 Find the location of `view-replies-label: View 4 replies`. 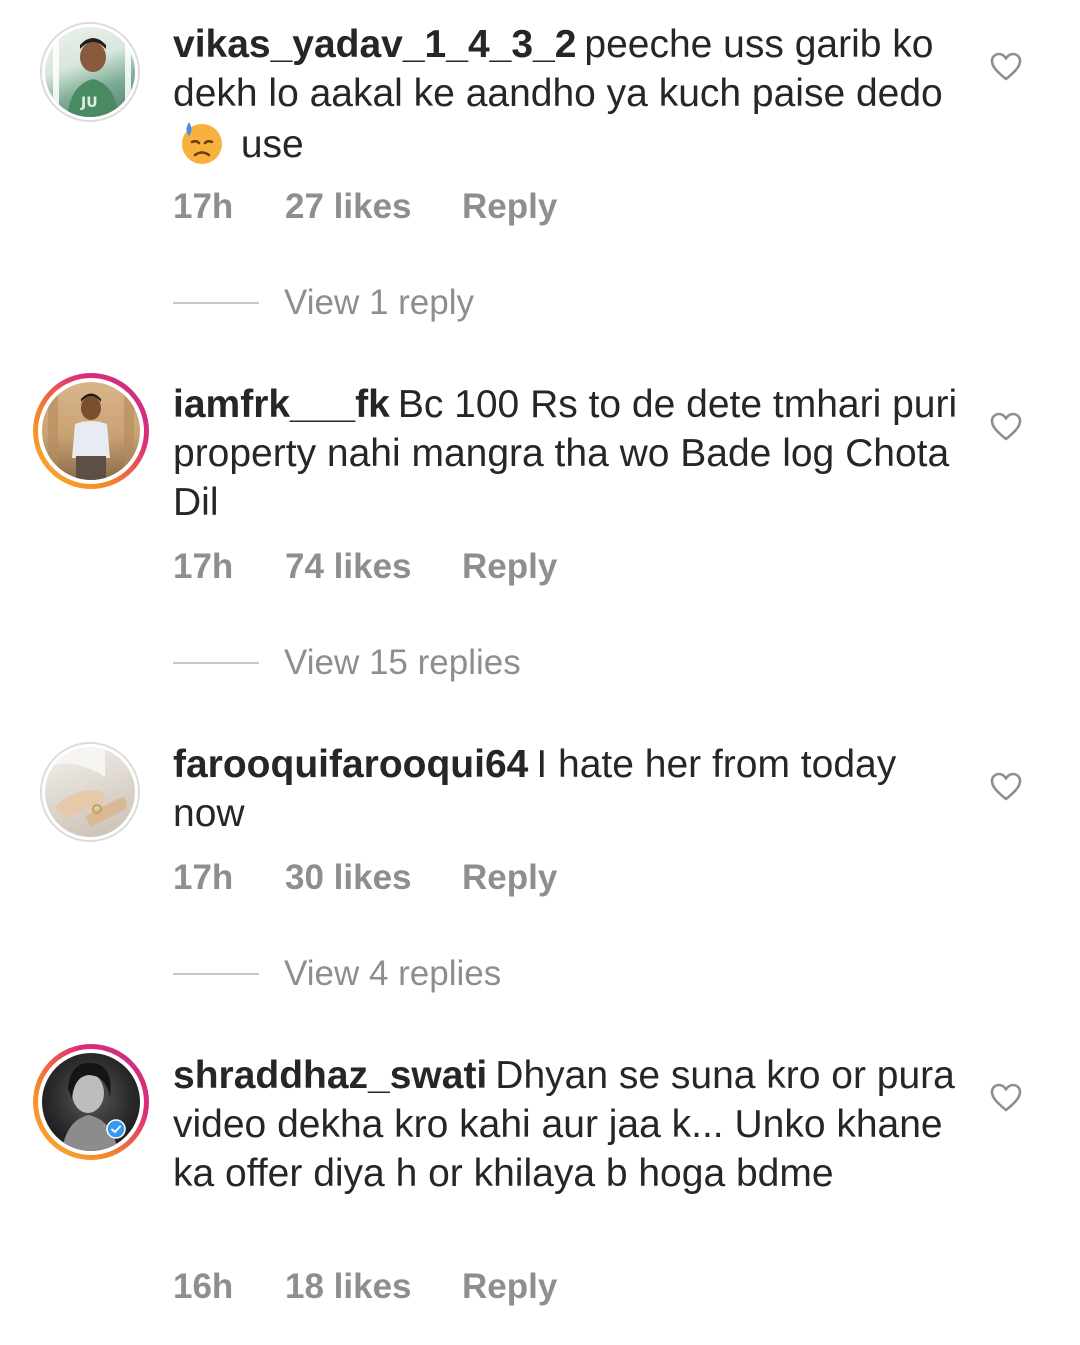

view-replies-label: View 4 replies is located at coordinates (393, 973).